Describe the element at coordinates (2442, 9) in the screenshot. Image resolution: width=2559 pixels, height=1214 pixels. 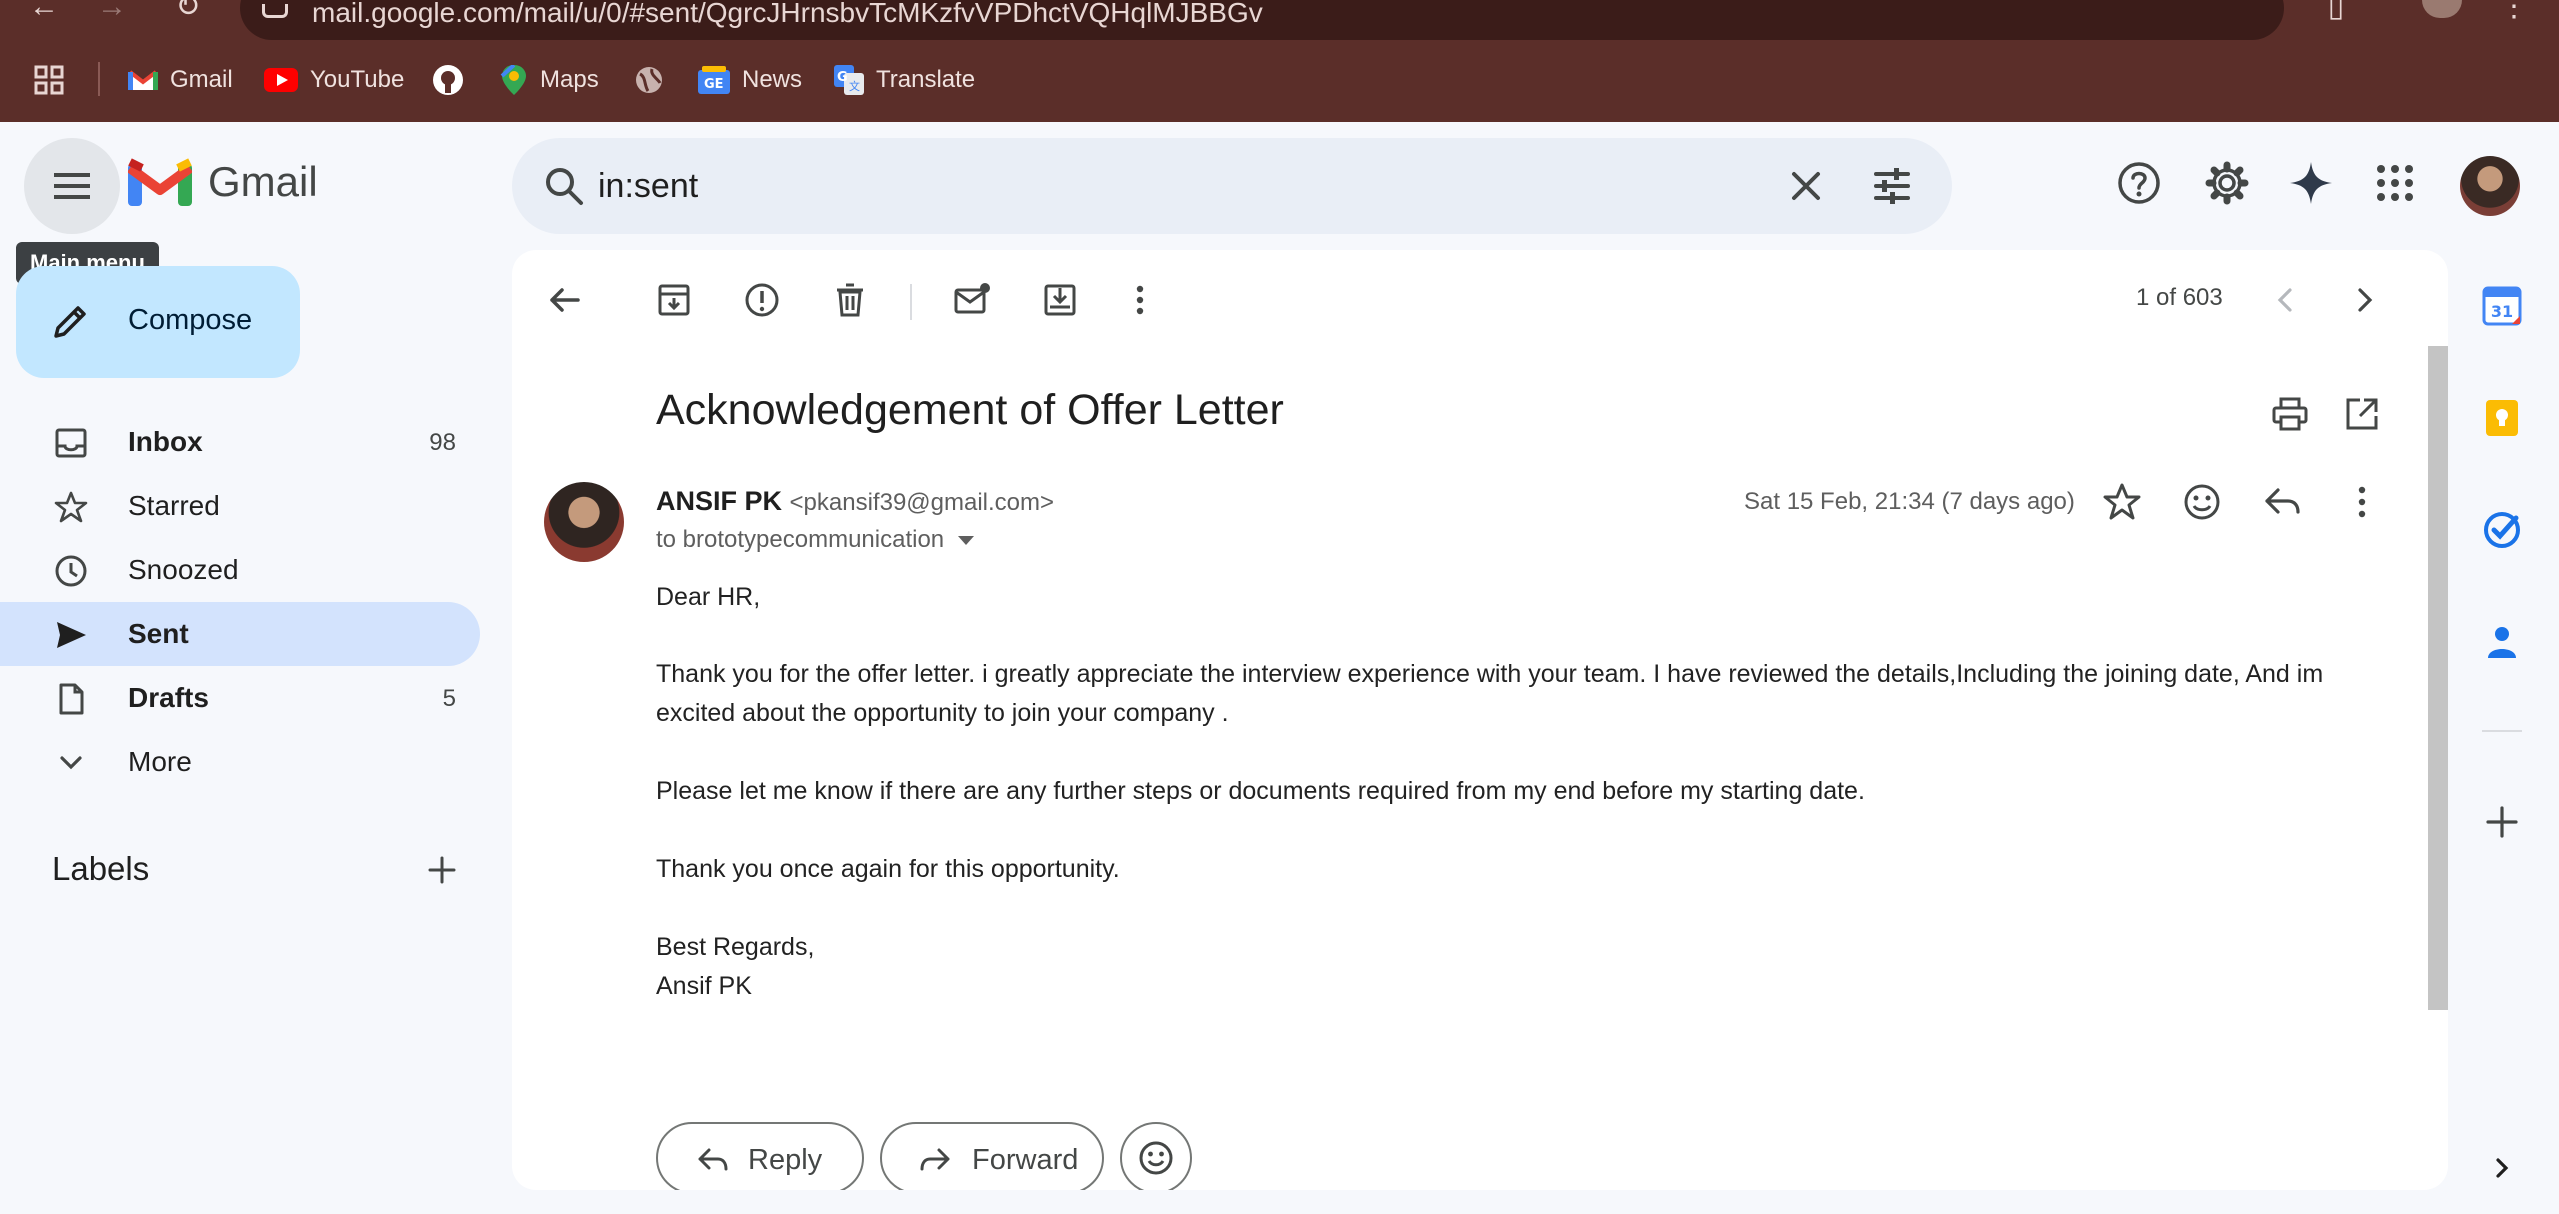
I see `profile-avatar` at that location.